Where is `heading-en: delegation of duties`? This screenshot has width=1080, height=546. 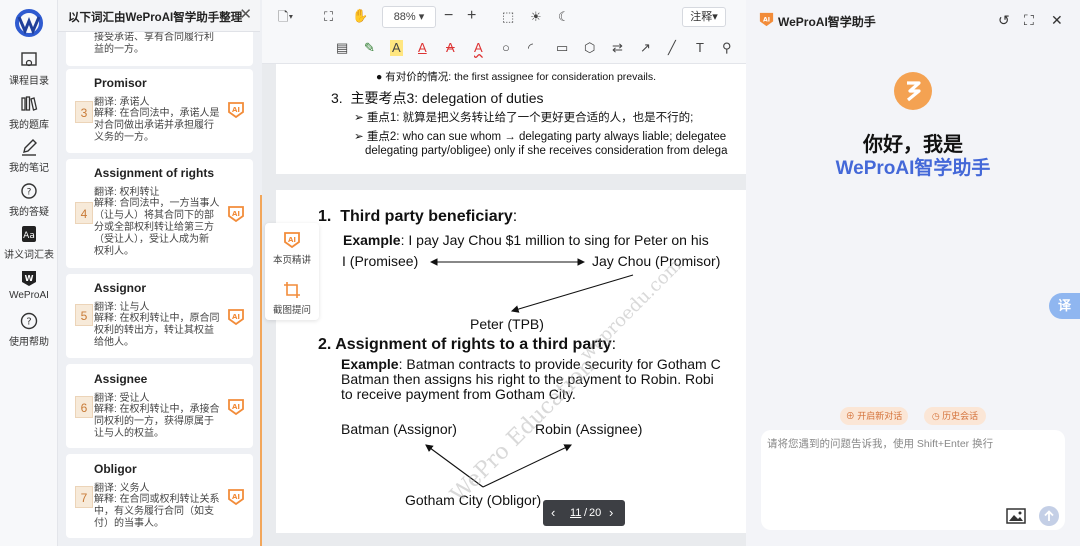 heading-en: delegation of duties is located at coordinates (483, 98).